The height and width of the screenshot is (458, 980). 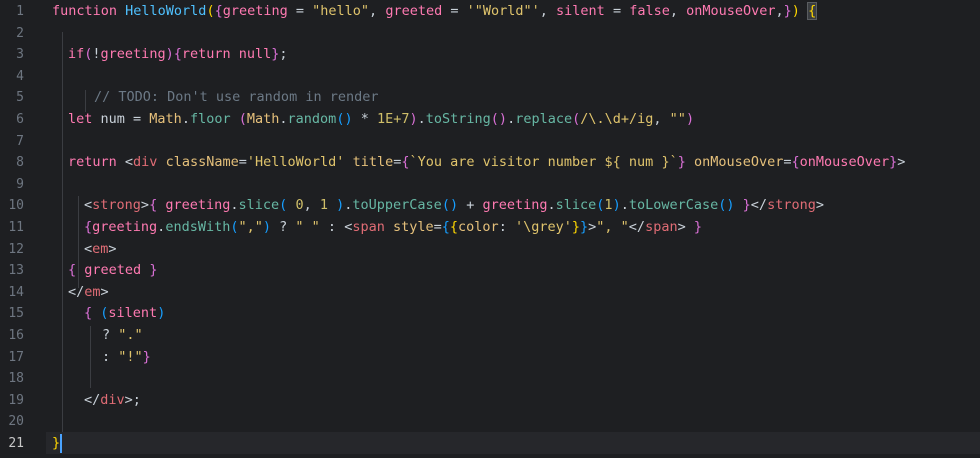 What do you see at coordinates (612, 227) in the screenshot?
I see `code-token: ", "` at bounding box center [612, 227].